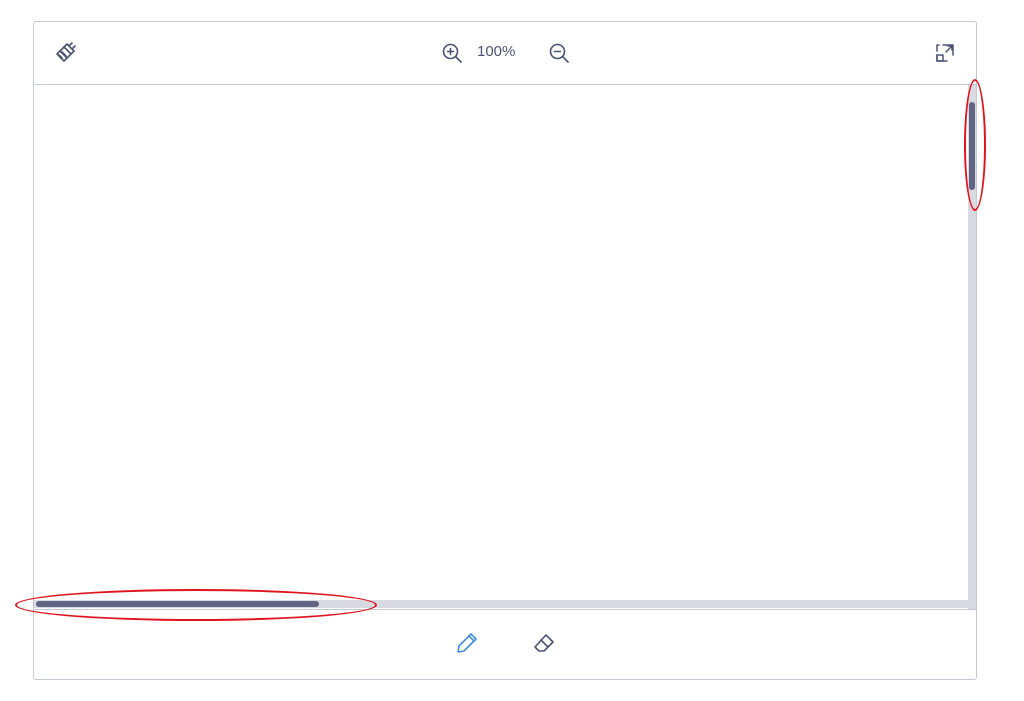  I want to click on pencil-icon, so click(467, 643).